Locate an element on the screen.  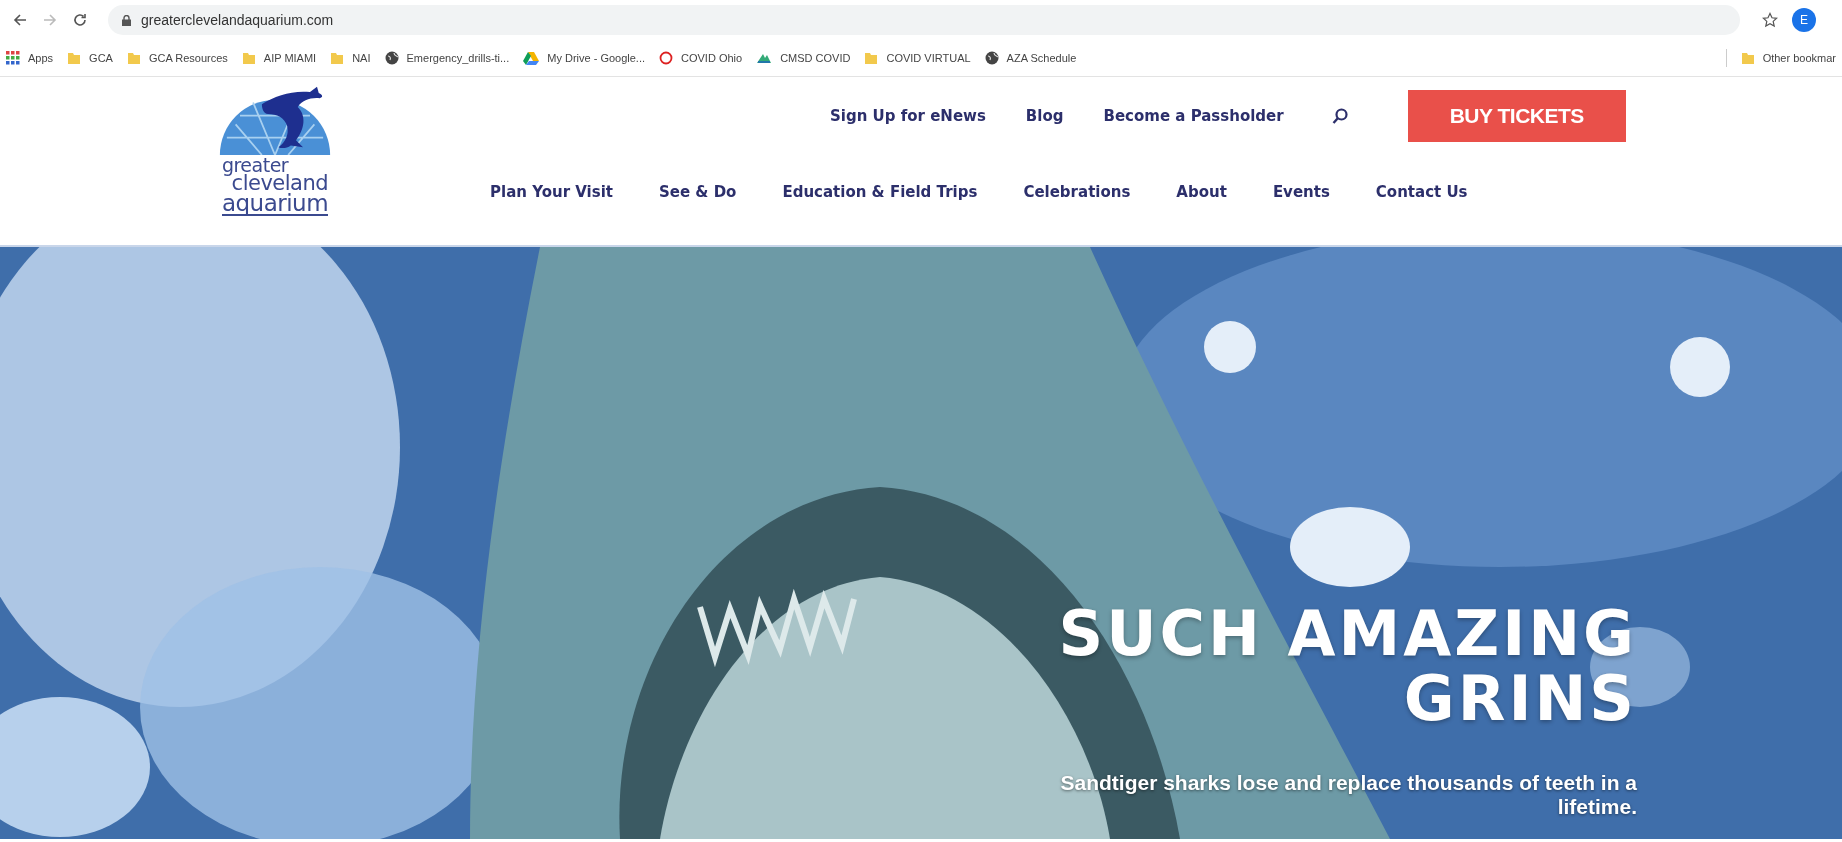
bookmark: CMSD COVID is located at coordinates (803, 58).